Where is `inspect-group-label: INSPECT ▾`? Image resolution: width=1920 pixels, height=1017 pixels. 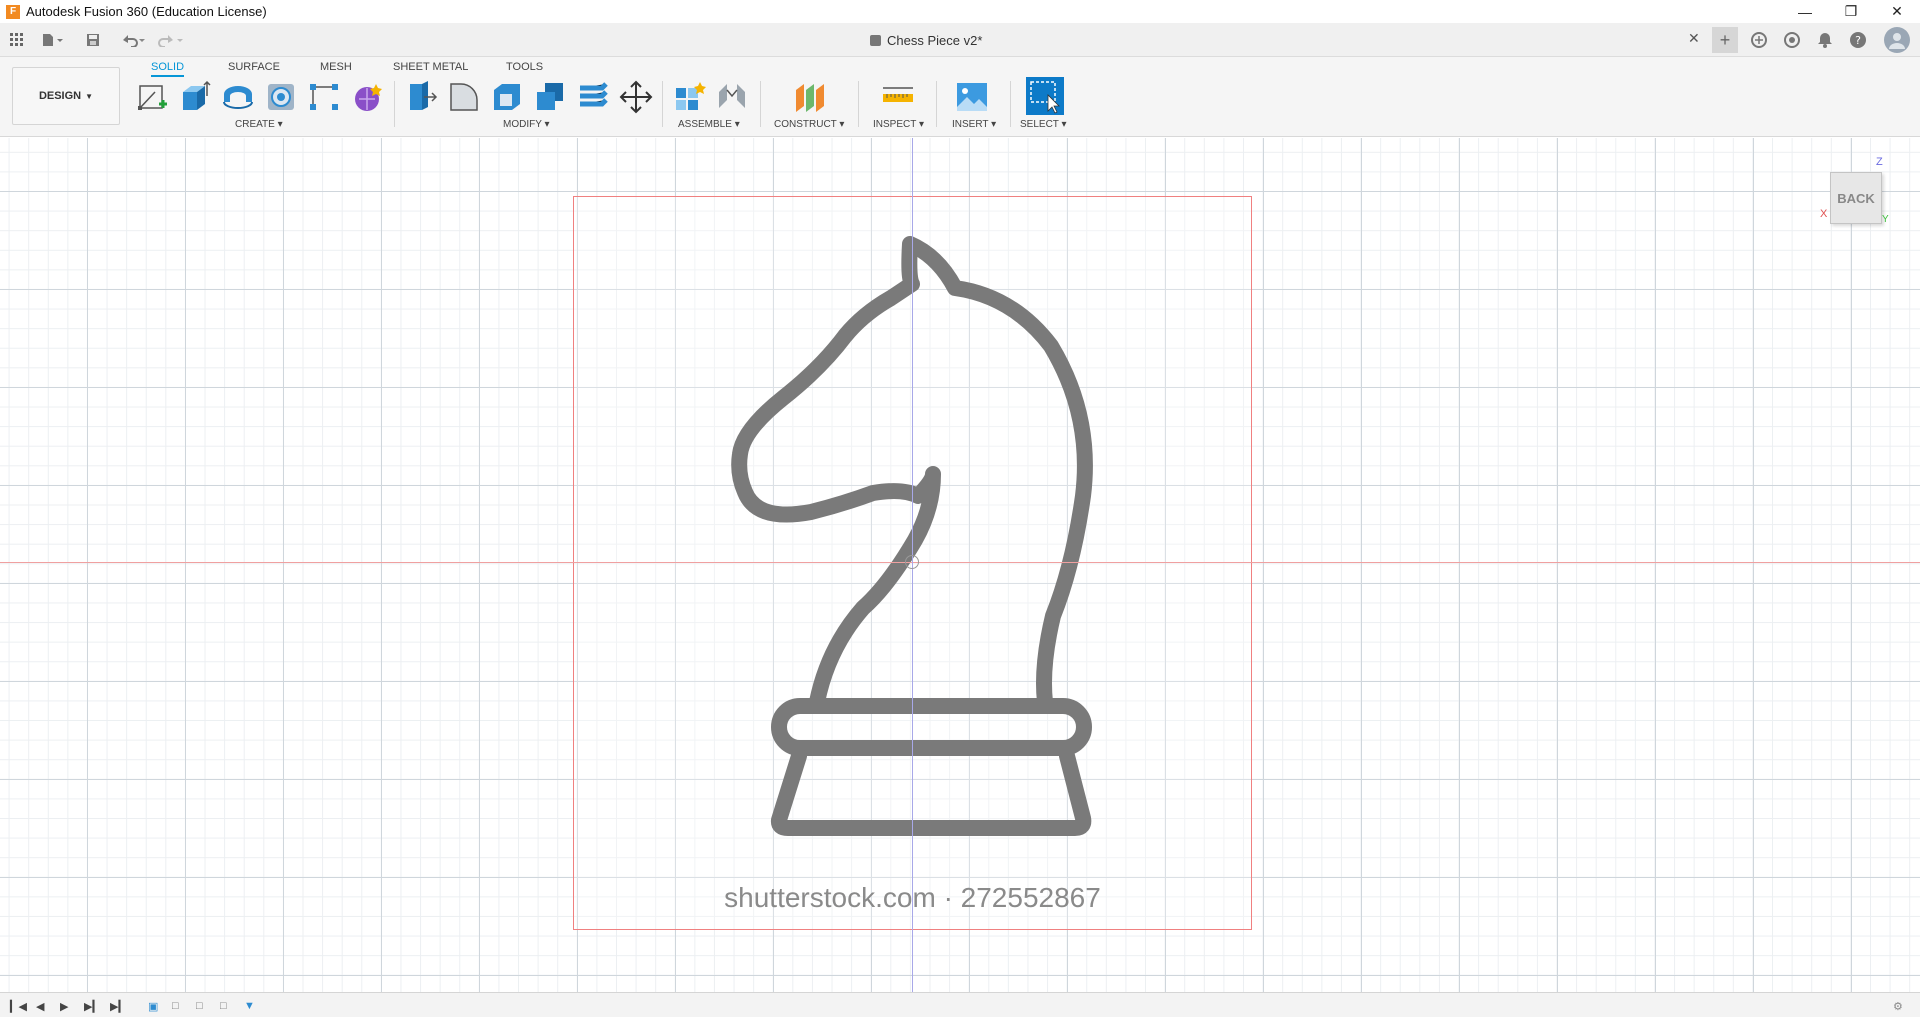
inspect-group-label: INSPECT ▾ is located at coordinates (898, 124).